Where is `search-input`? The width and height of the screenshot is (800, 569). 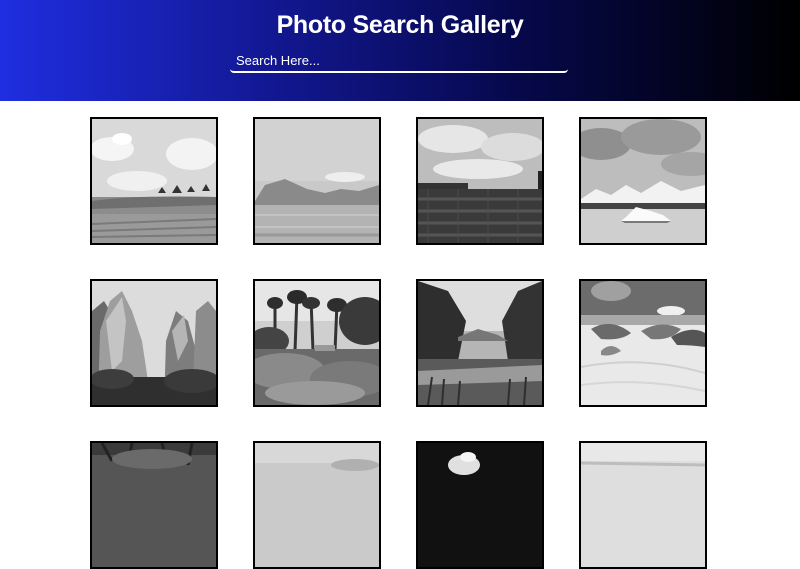 search-input is located at coordinates (399, 62).